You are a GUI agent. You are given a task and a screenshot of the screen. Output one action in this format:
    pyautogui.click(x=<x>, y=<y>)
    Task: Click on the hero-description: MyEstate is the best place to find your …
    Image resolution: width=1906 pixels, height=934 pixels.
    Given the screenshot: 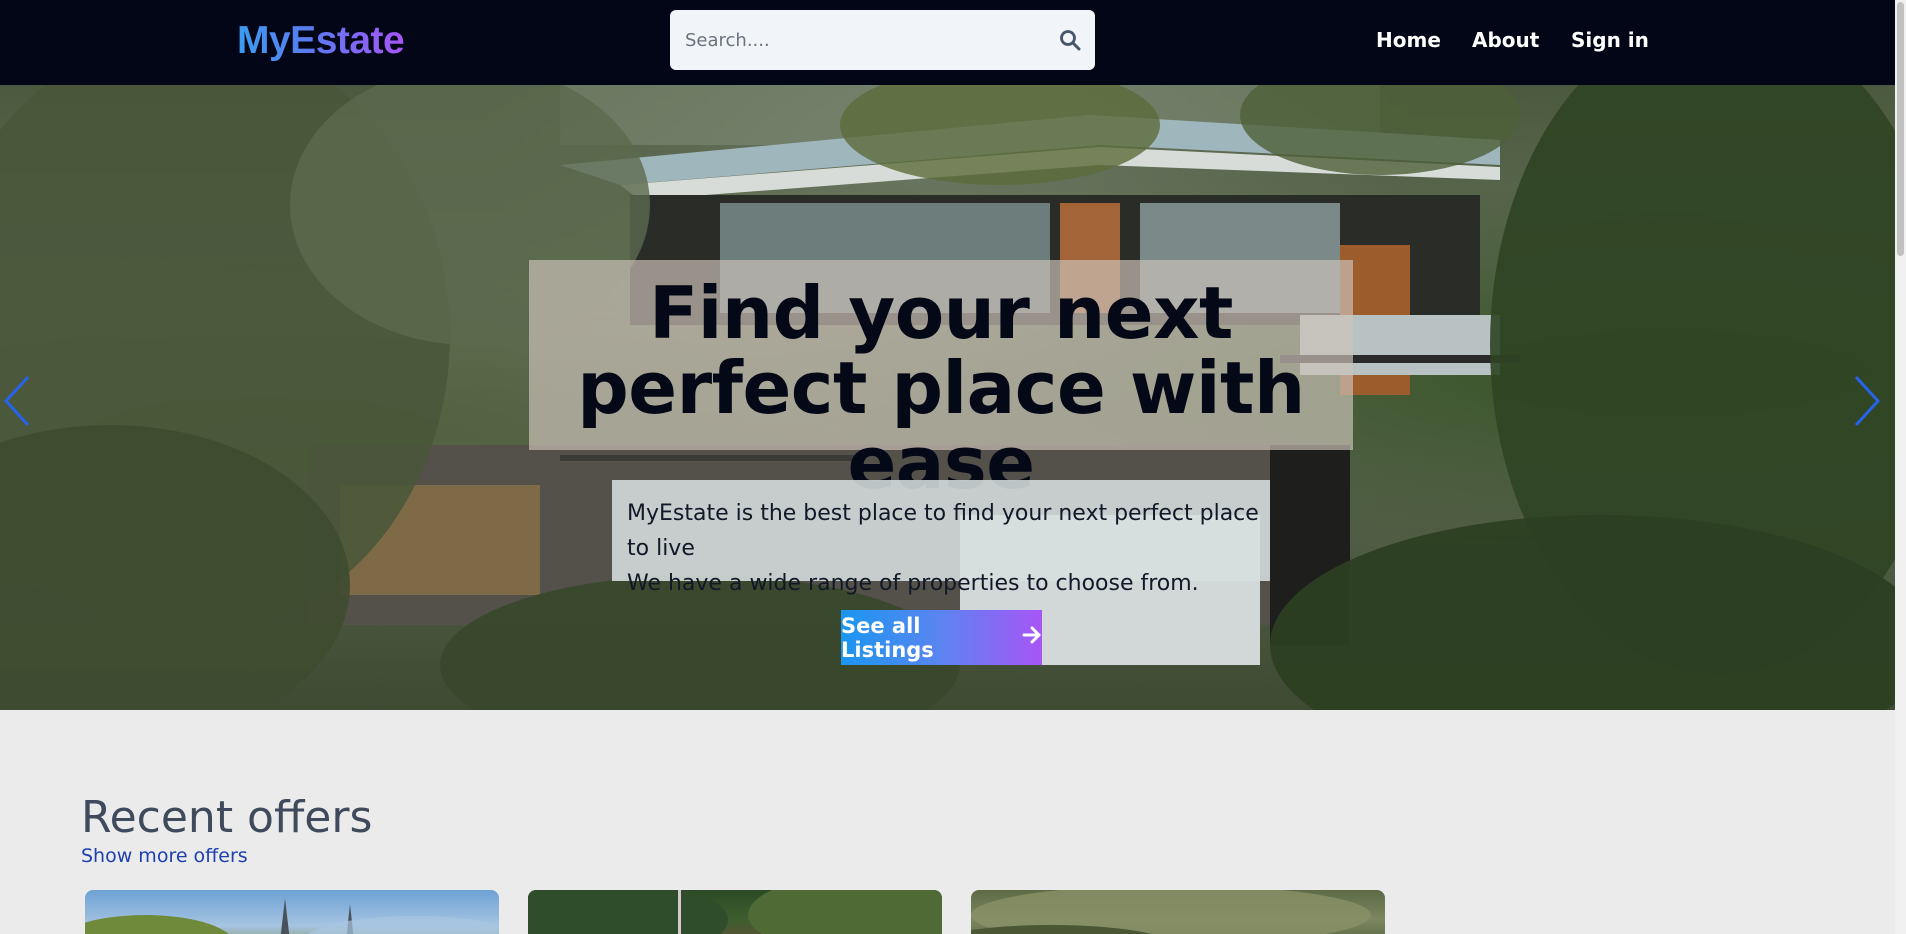 What is the action you would take?
    pyautogui.click(x=947, y=548)
    